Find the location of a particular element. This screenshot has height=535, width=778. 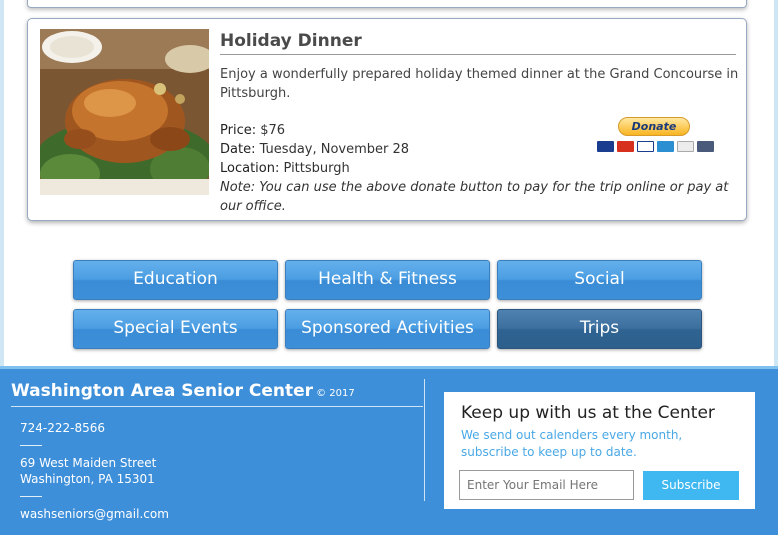

price-value: $76 is located at coordinates (273, 130).